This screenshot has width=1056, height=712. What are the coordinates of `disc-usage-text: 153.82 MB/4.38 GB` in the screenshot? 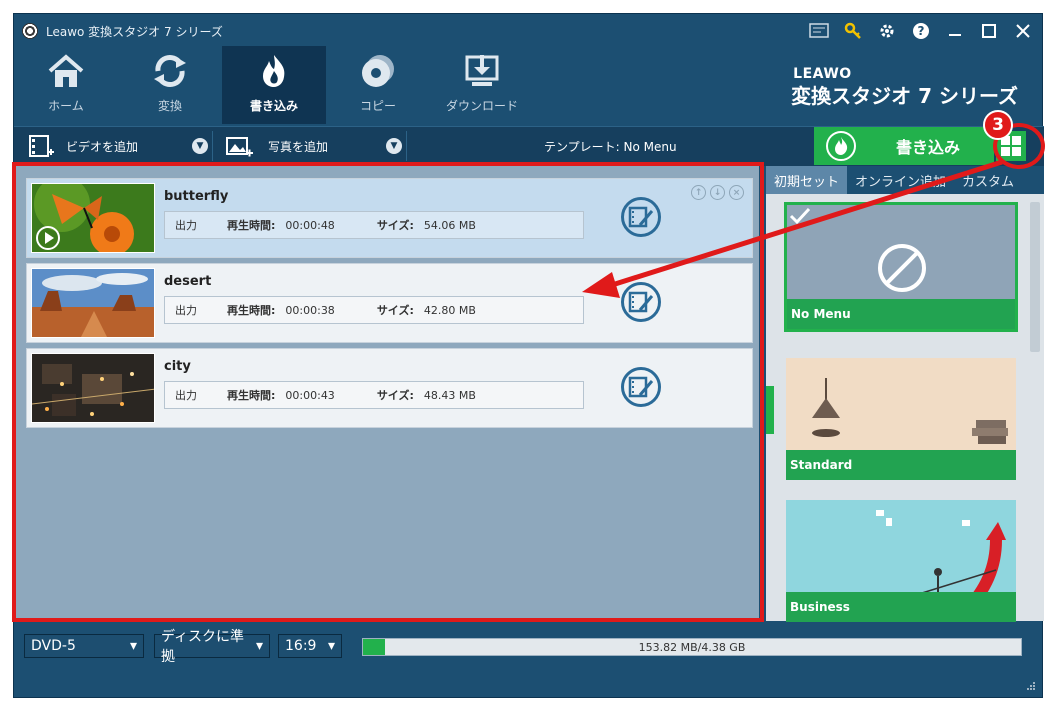 It's located at (692, 647).